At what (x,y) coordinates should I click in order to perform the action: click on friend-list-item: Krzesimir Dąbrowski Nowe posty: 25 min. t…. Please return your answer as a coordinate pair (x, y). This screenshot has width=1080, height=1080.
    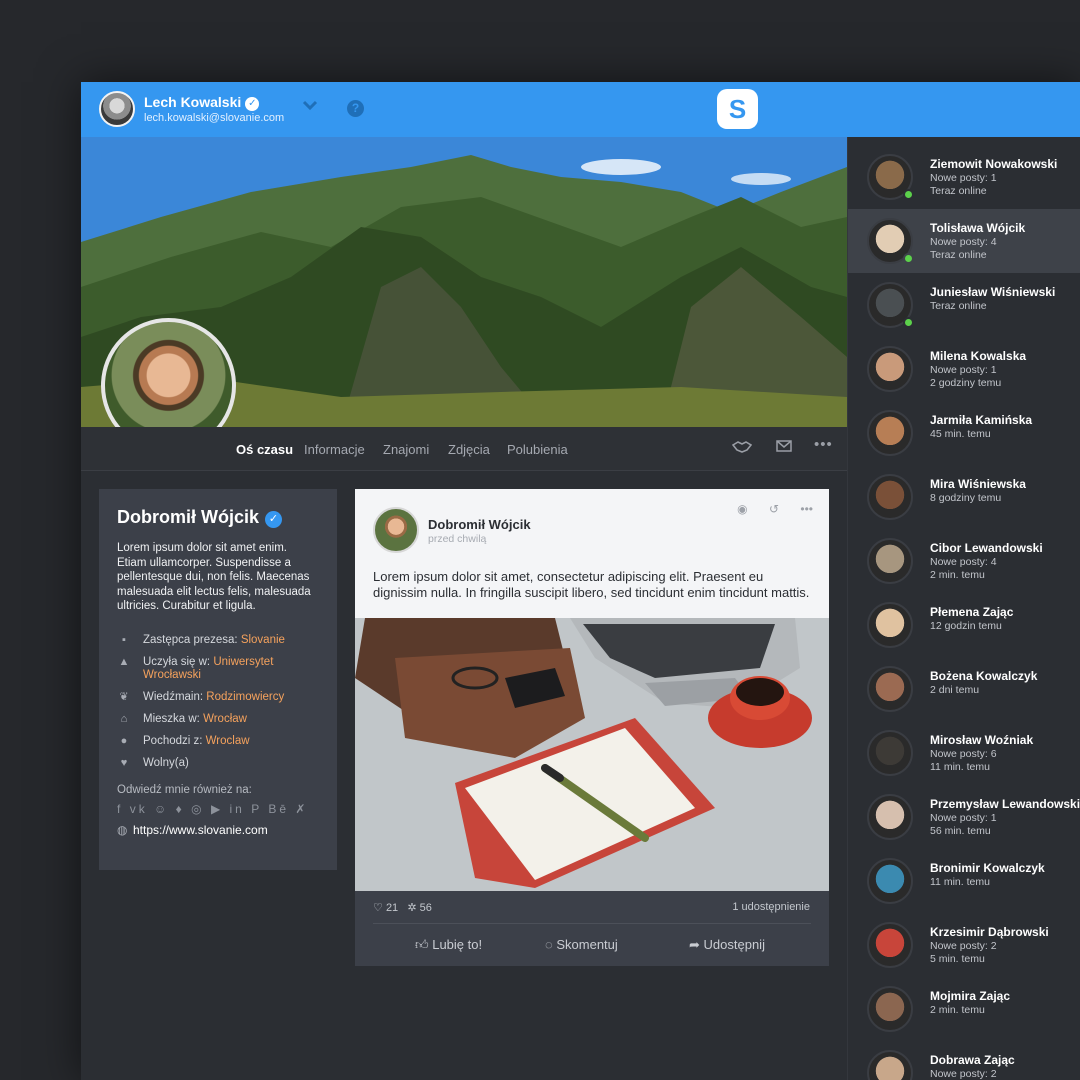
    Looking at the image, I should click on (964, 945).